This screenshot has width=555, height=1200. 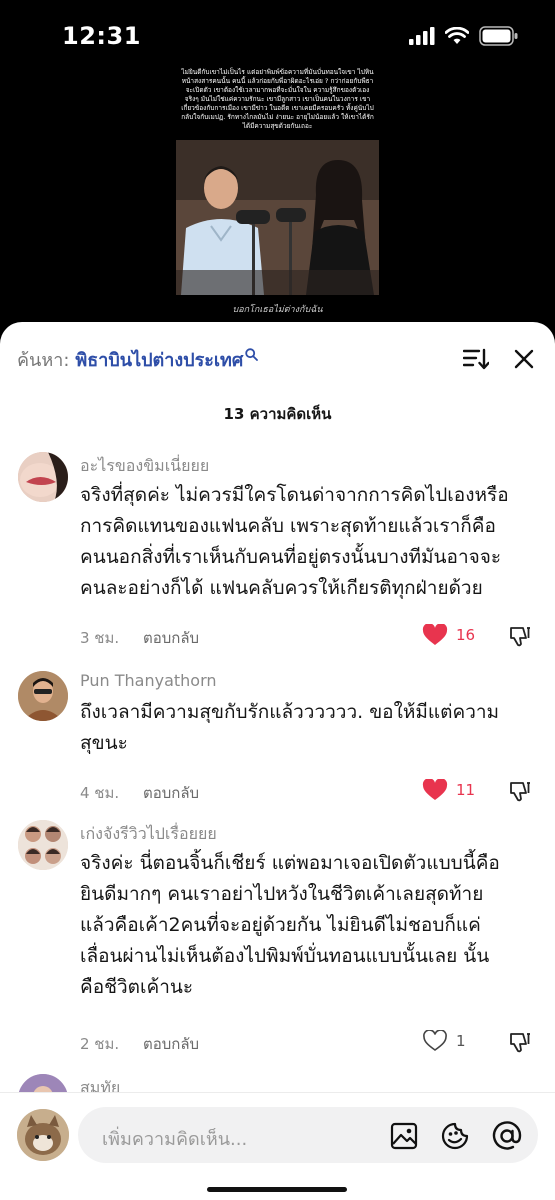 What do you see at coordinates (100, 638) in the screenshot?
I see `comment-time: 3 ชม.` at bounding box center [100, 638].